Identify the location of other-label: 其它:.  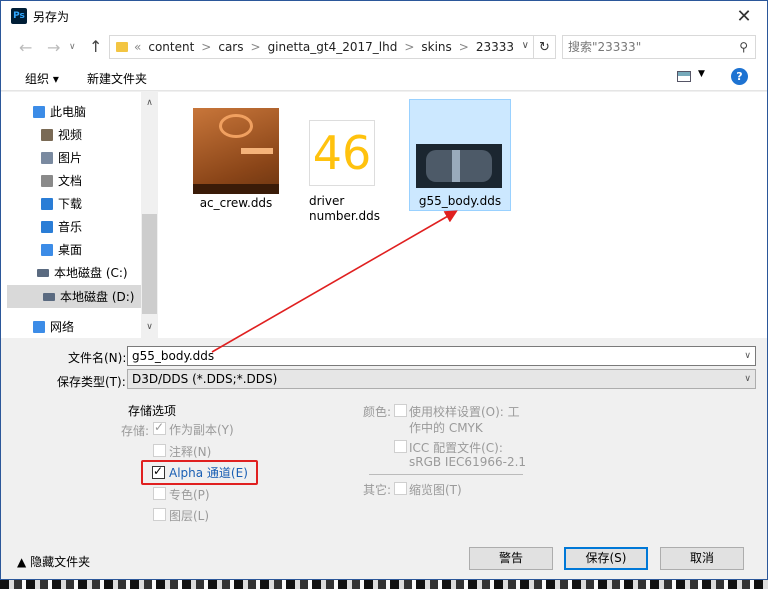
(377, 490).